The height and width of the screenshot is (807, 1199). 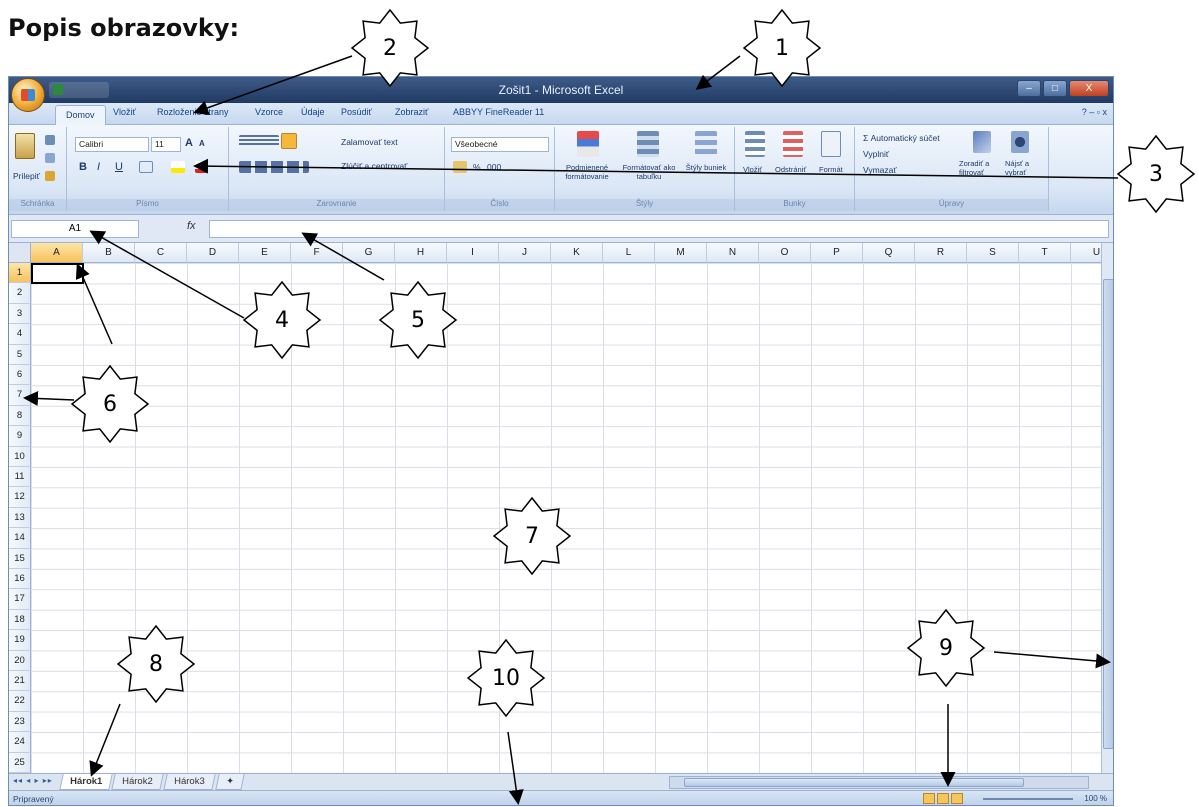 What do you see at coordinates (20, 518) in the screenshot?
I see `row-header-13: 13` at bounding box center [20, 518].